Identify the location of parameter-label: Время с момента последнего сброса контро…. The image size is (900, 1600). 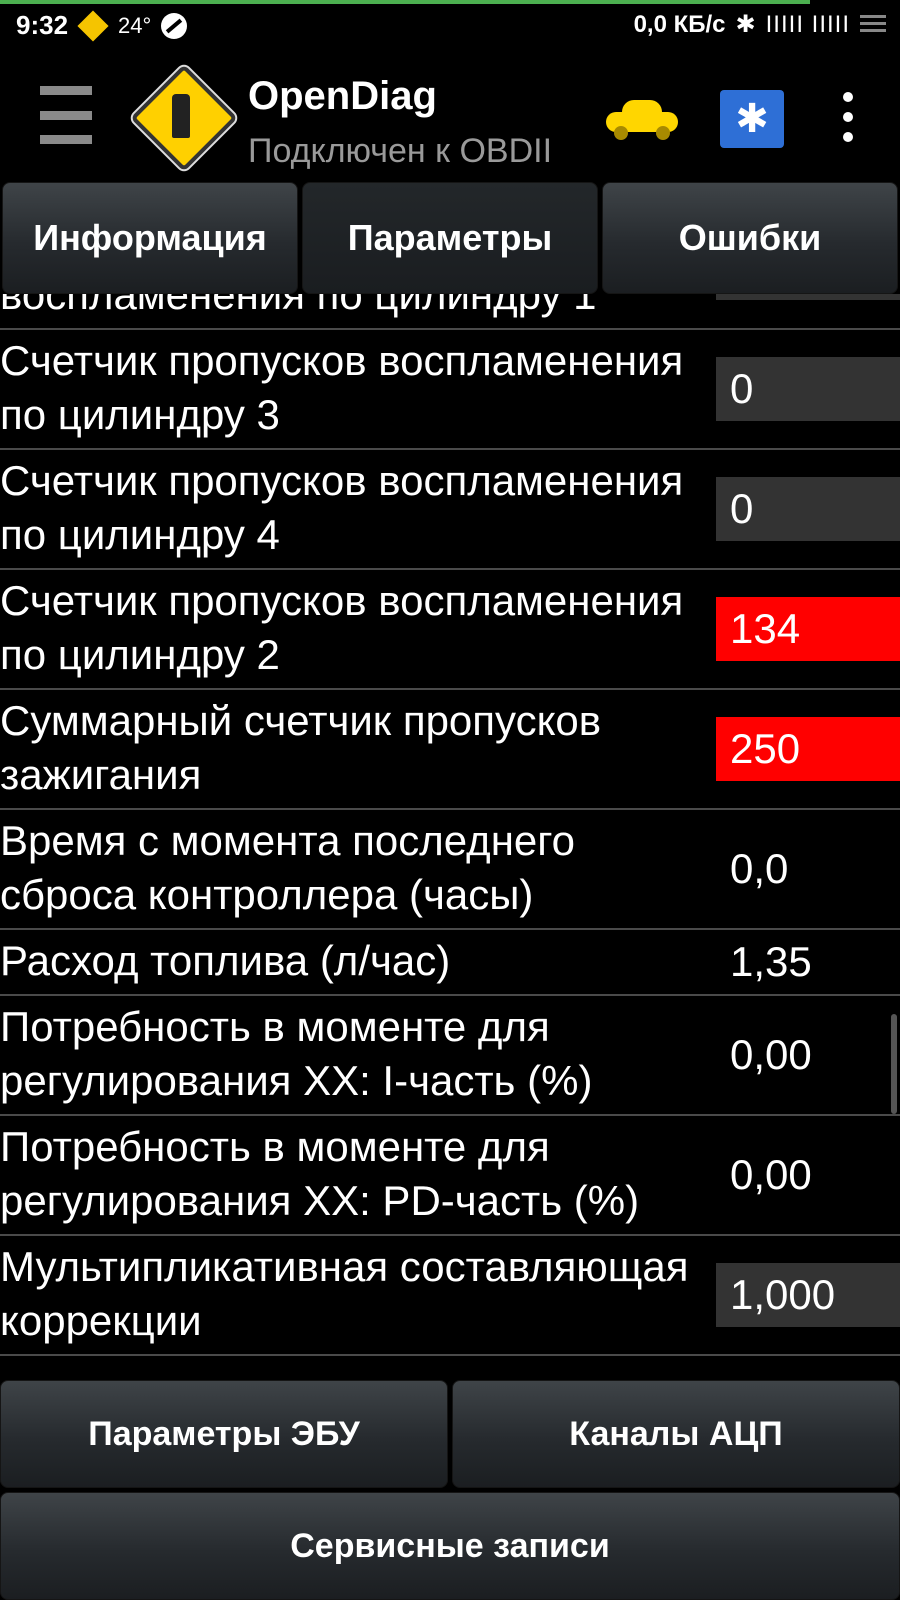
(287, 867).